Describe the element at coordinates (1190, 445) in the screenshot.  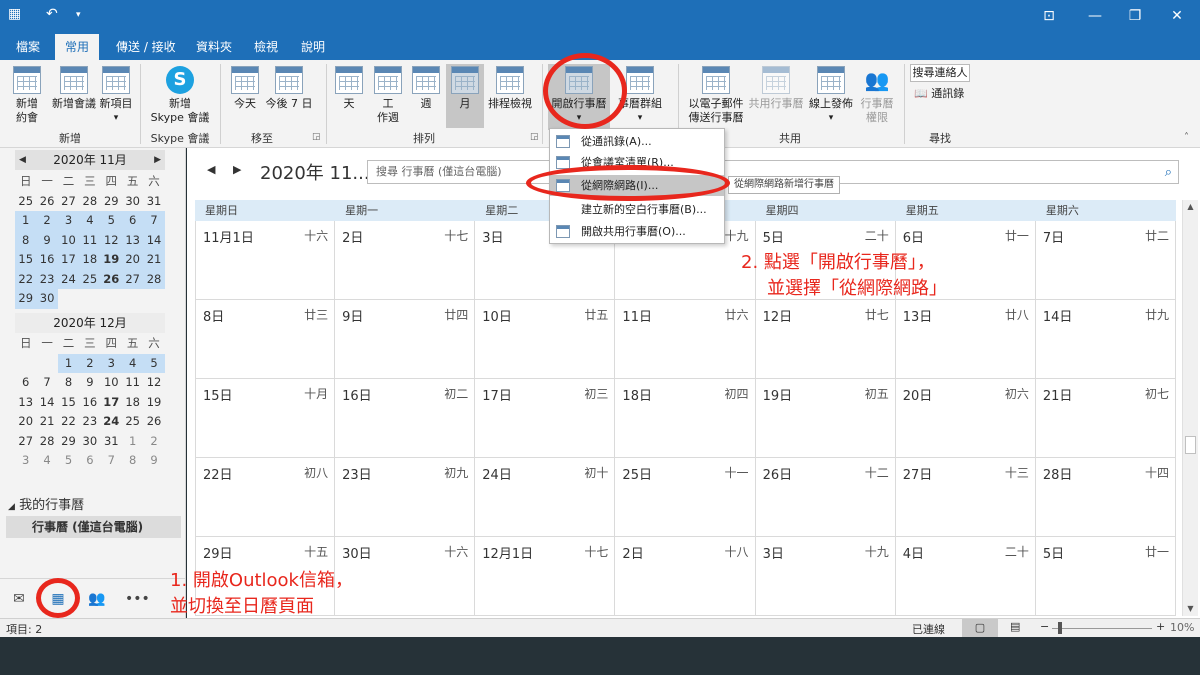
I see `scroll-thumb` at that location.